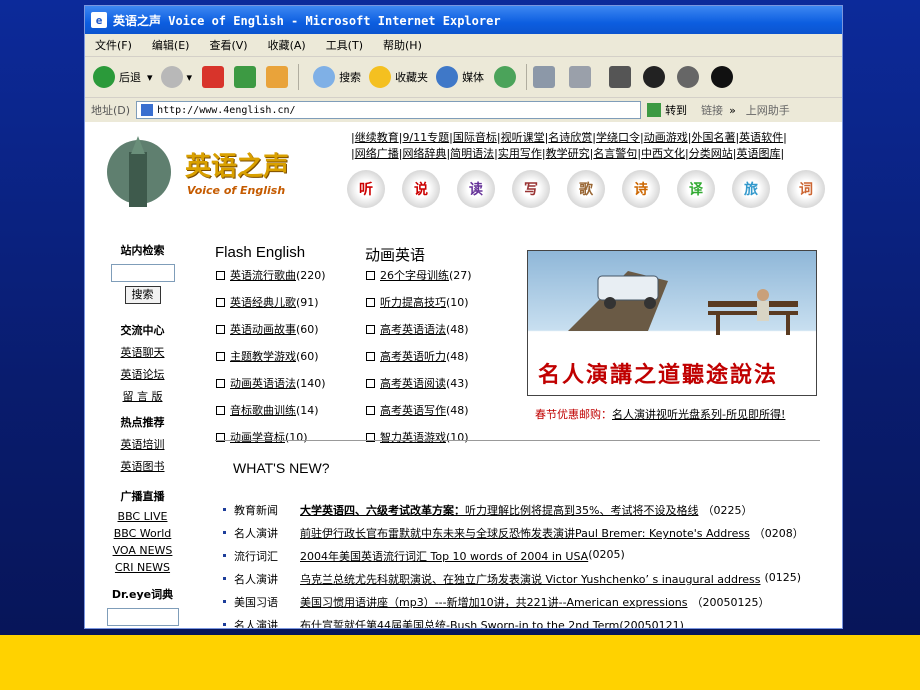 The height and width of the screenshot is (690, 920). Describe the element at coordinates (713, 137) in the screenshot. I see `top-link: 外国名著` at that location.